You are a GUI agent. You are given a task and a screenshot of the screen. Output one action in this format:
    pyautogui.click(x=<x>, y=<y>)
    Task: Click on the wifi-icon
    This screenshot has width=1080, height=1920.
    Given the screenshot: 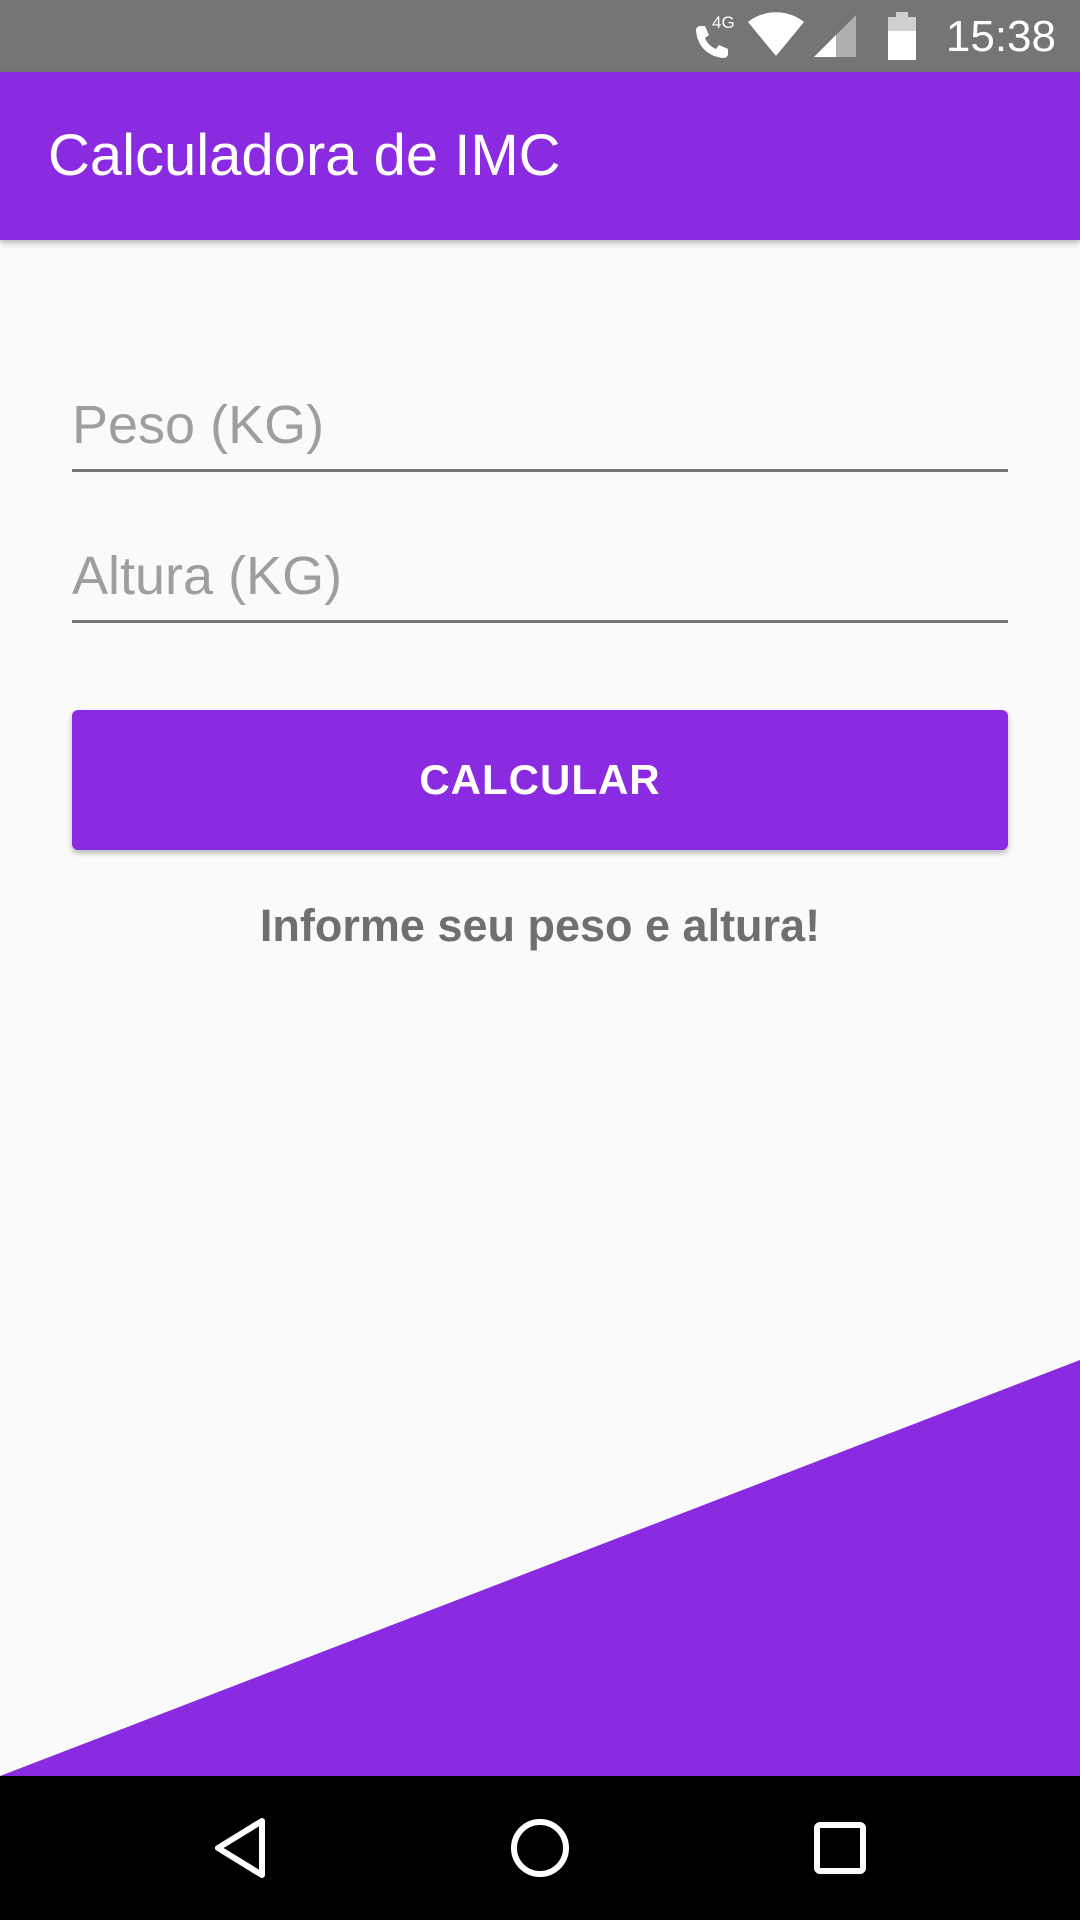 What is the action you would take?
    pyautogui.click(x=776, y=36)
    